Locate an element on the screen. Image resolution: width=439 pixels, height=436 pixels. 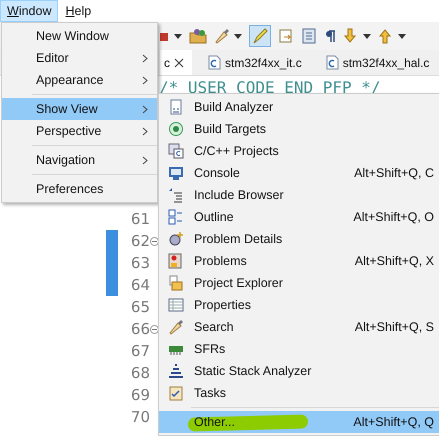
line-number: 67 is located at coordinates (140, 351).